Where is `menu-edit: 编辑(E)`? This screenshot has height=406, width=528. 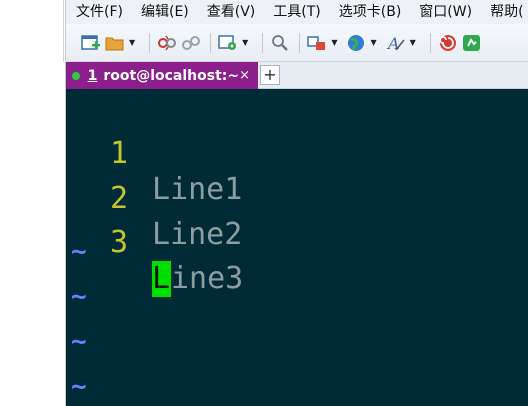 menu-edit: 编辑(E) is located at coordinates (164, 12).